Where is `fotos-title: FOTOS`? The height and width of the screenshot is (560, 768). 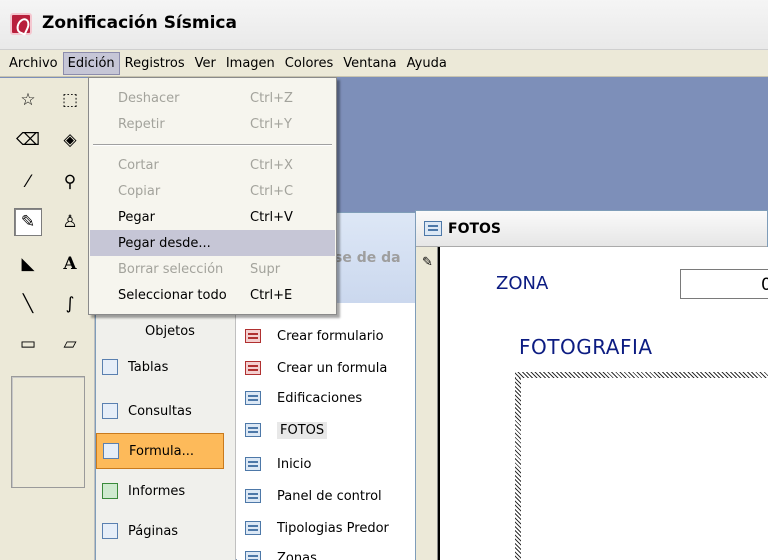
fotos-title: FOTOS is located at coordinates (474, 229).